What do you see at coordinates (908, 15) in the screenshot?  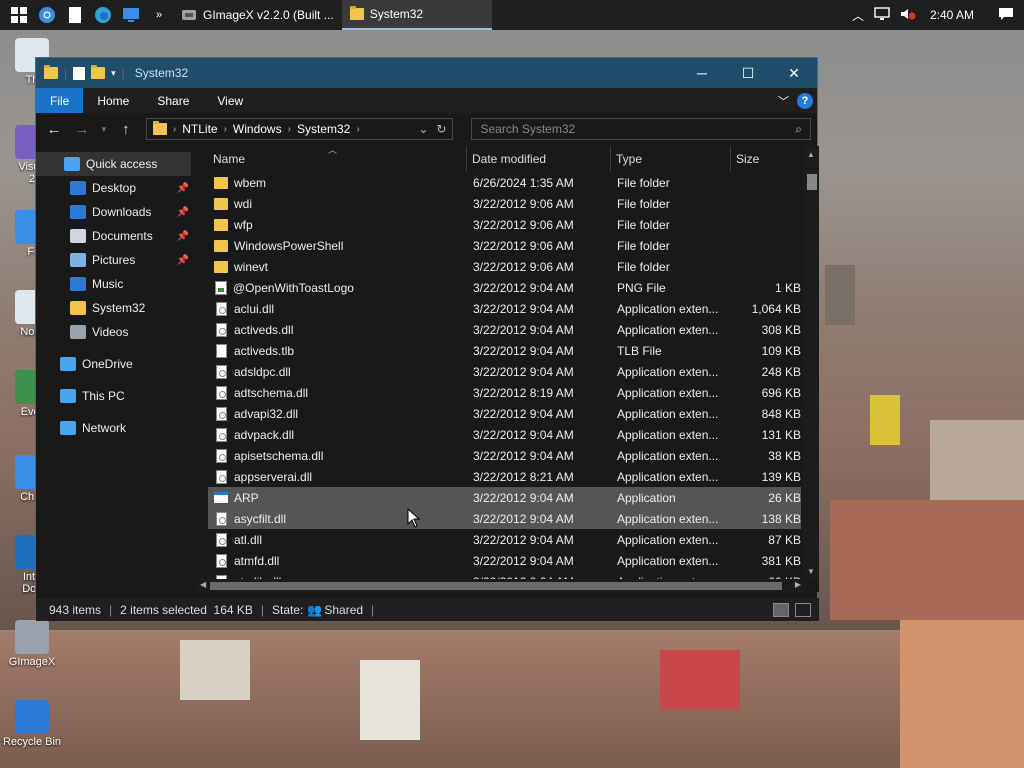 I see `volume-muted-icon` at bounding box center [908, 15].